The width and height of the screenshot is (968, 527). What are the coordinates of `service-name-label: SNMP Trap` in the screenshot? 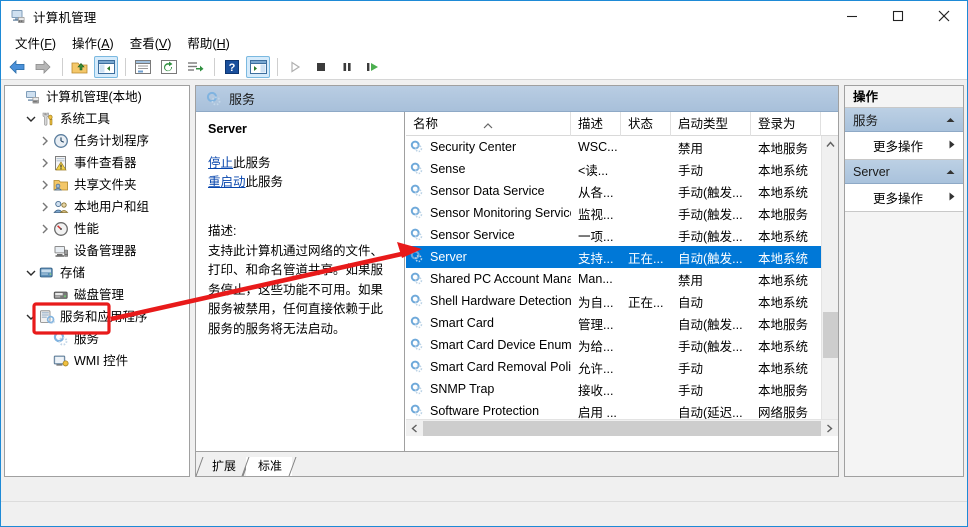 It's located at (462, 389).